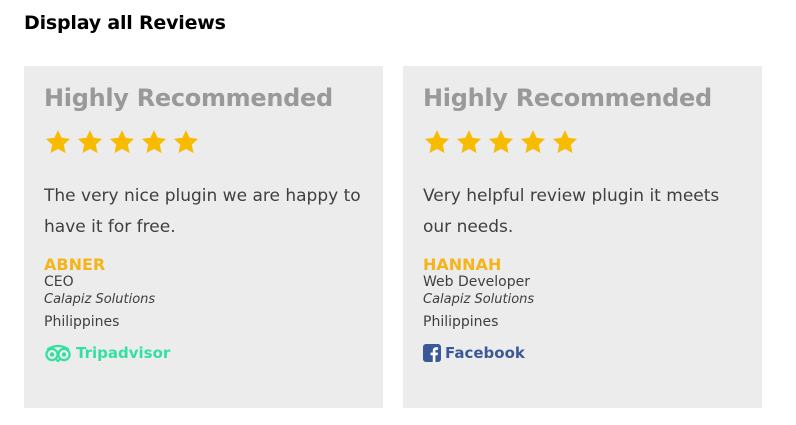  What do you see at coordinates (462, 264) in the screenshot?
I see `reviewer-name: HANNAH` at bounding box center [462, 264].